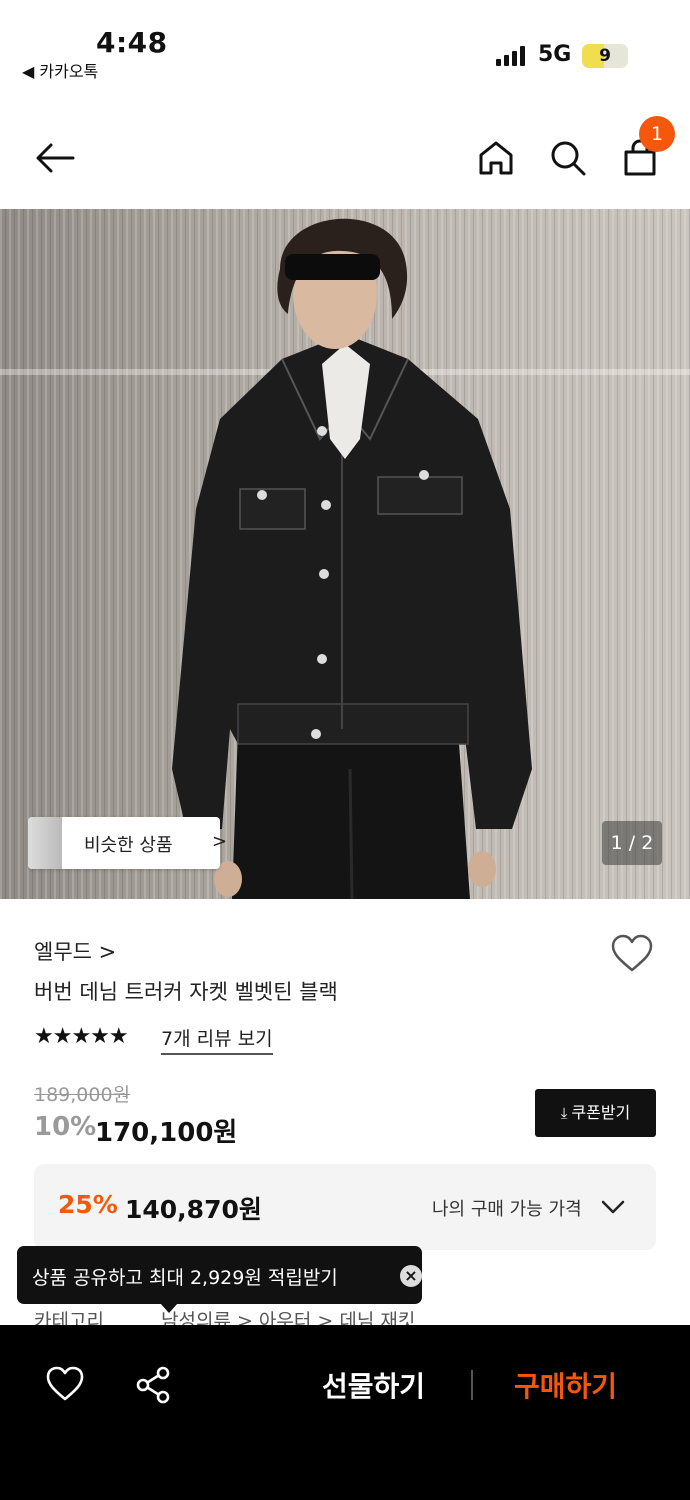 Image resolution: width=690 pixels, height=1500 pixels. I want to click on tooltip-arrow, so click(169, 1308).